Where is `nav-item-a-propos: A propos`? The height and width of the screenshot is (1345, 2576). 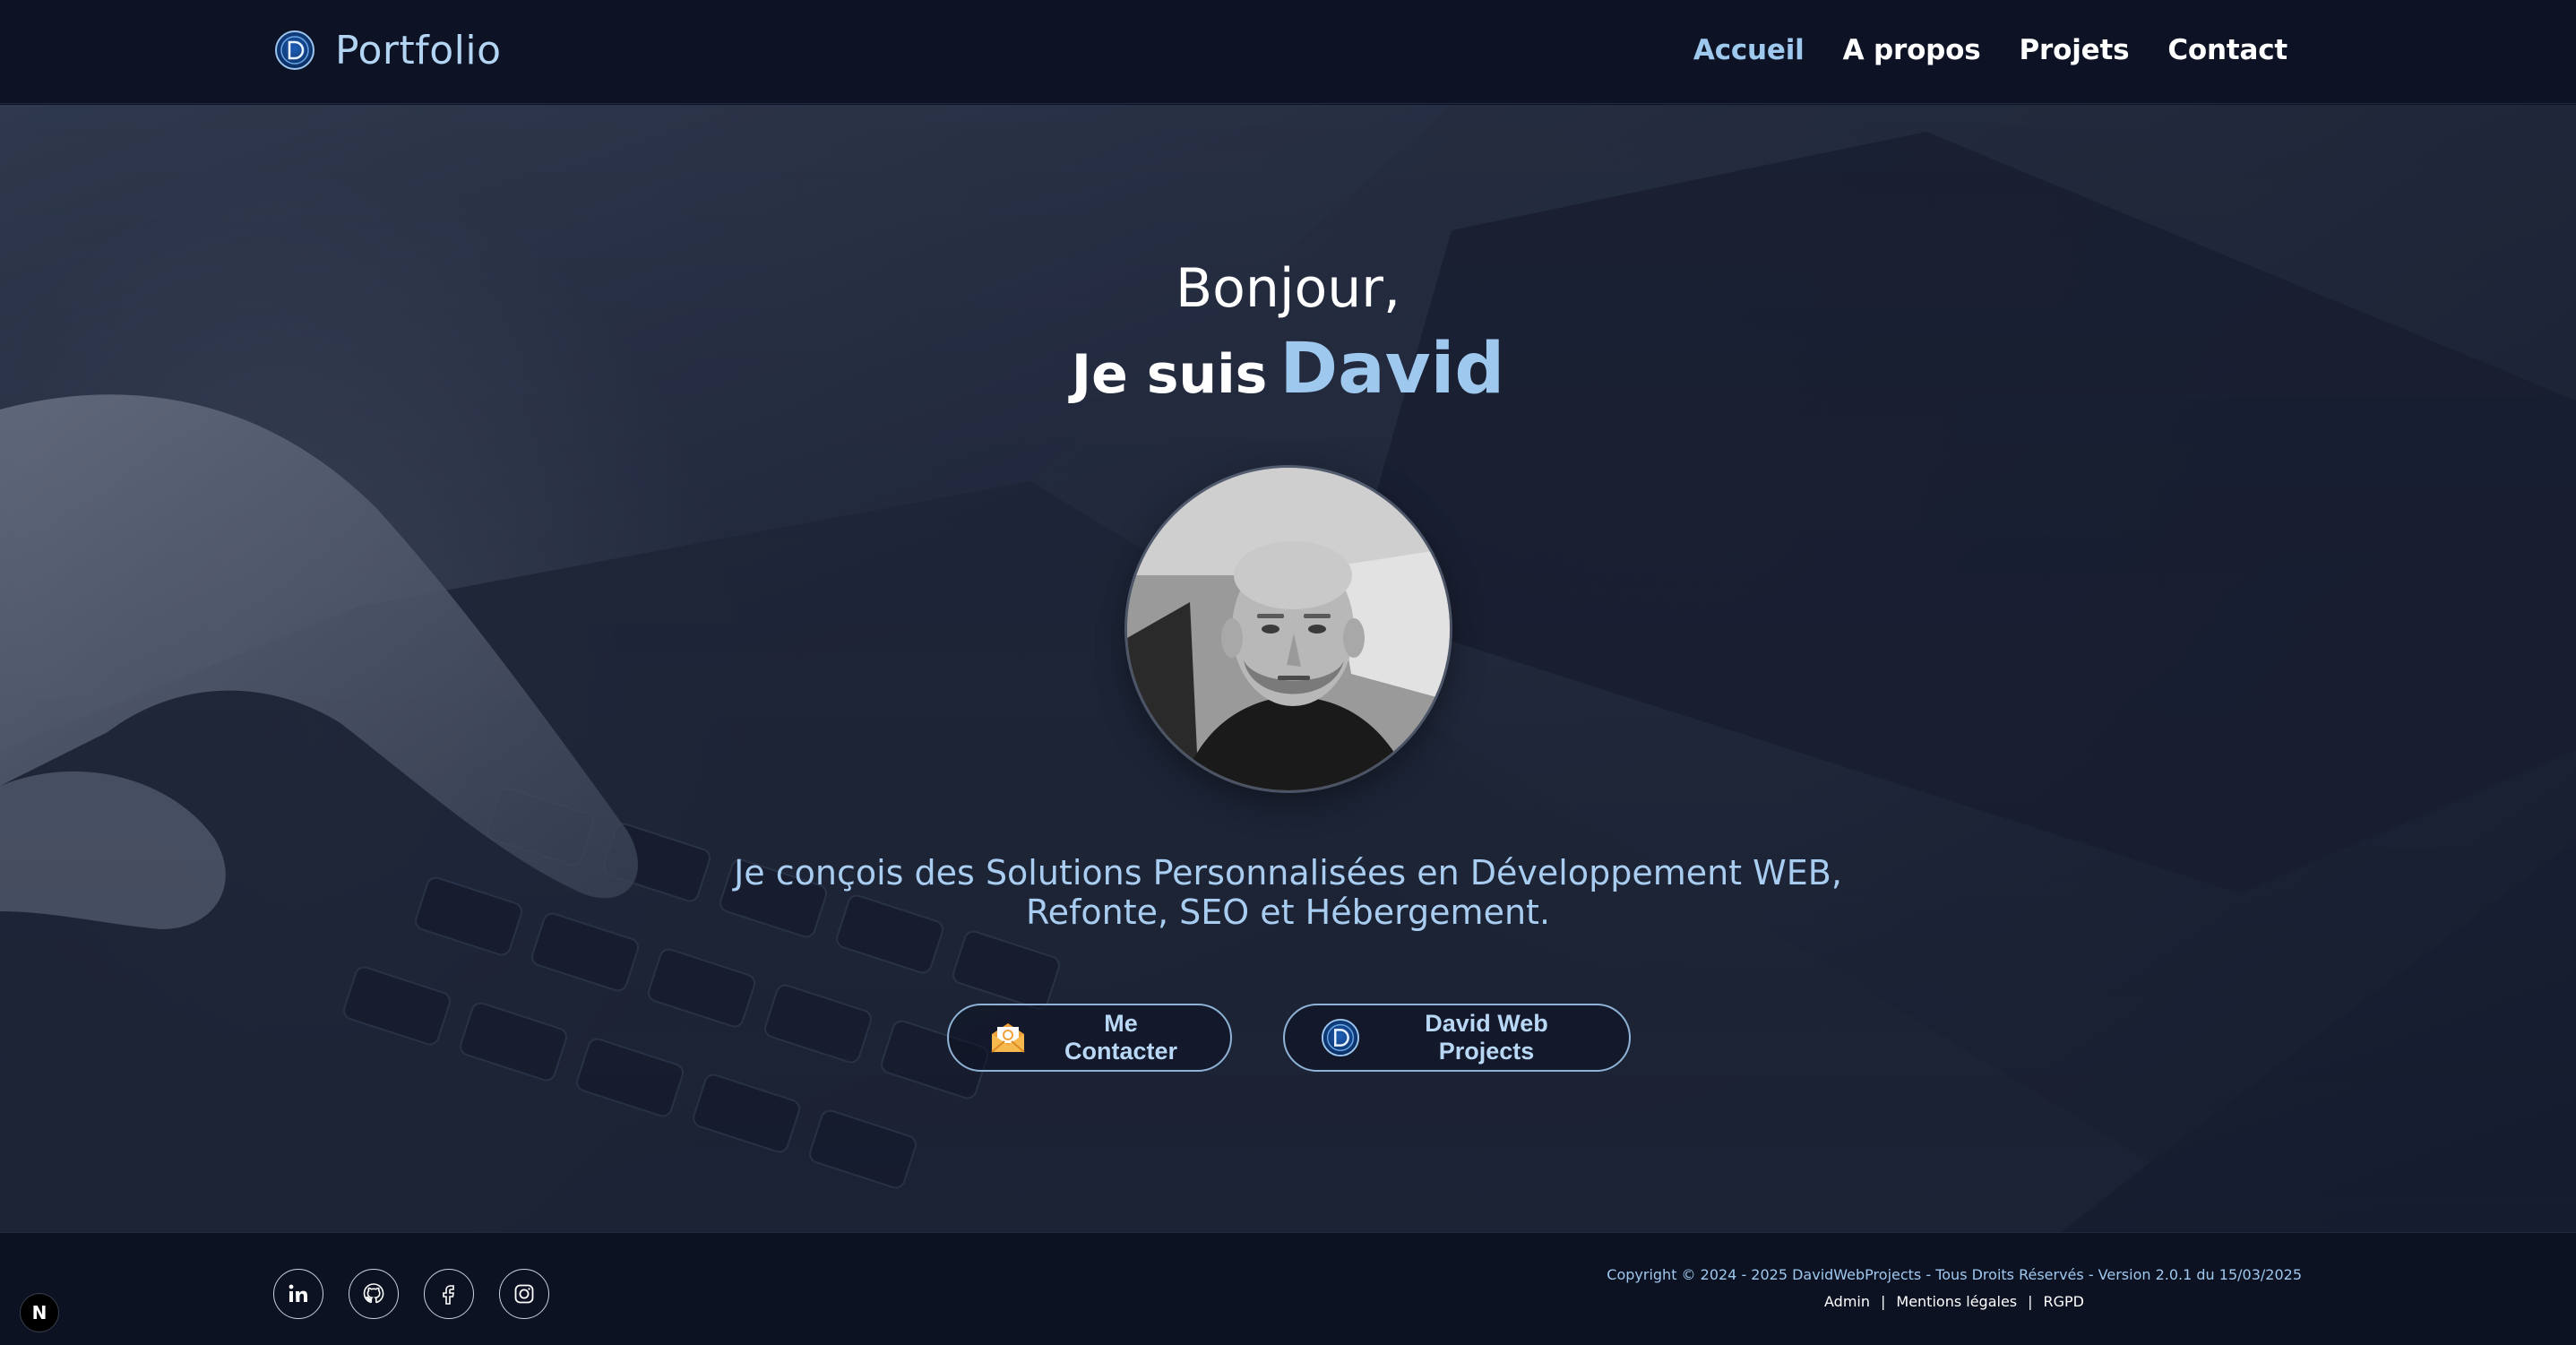
nav-item-a-propos: A propos is located at coordinates (1912, 50).